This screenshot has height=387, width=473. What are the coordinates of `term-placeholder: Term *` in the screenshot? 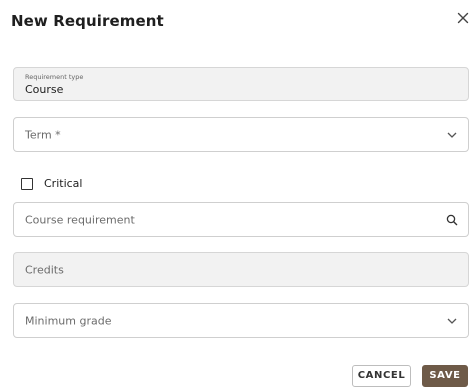 It's located at (43, 134).